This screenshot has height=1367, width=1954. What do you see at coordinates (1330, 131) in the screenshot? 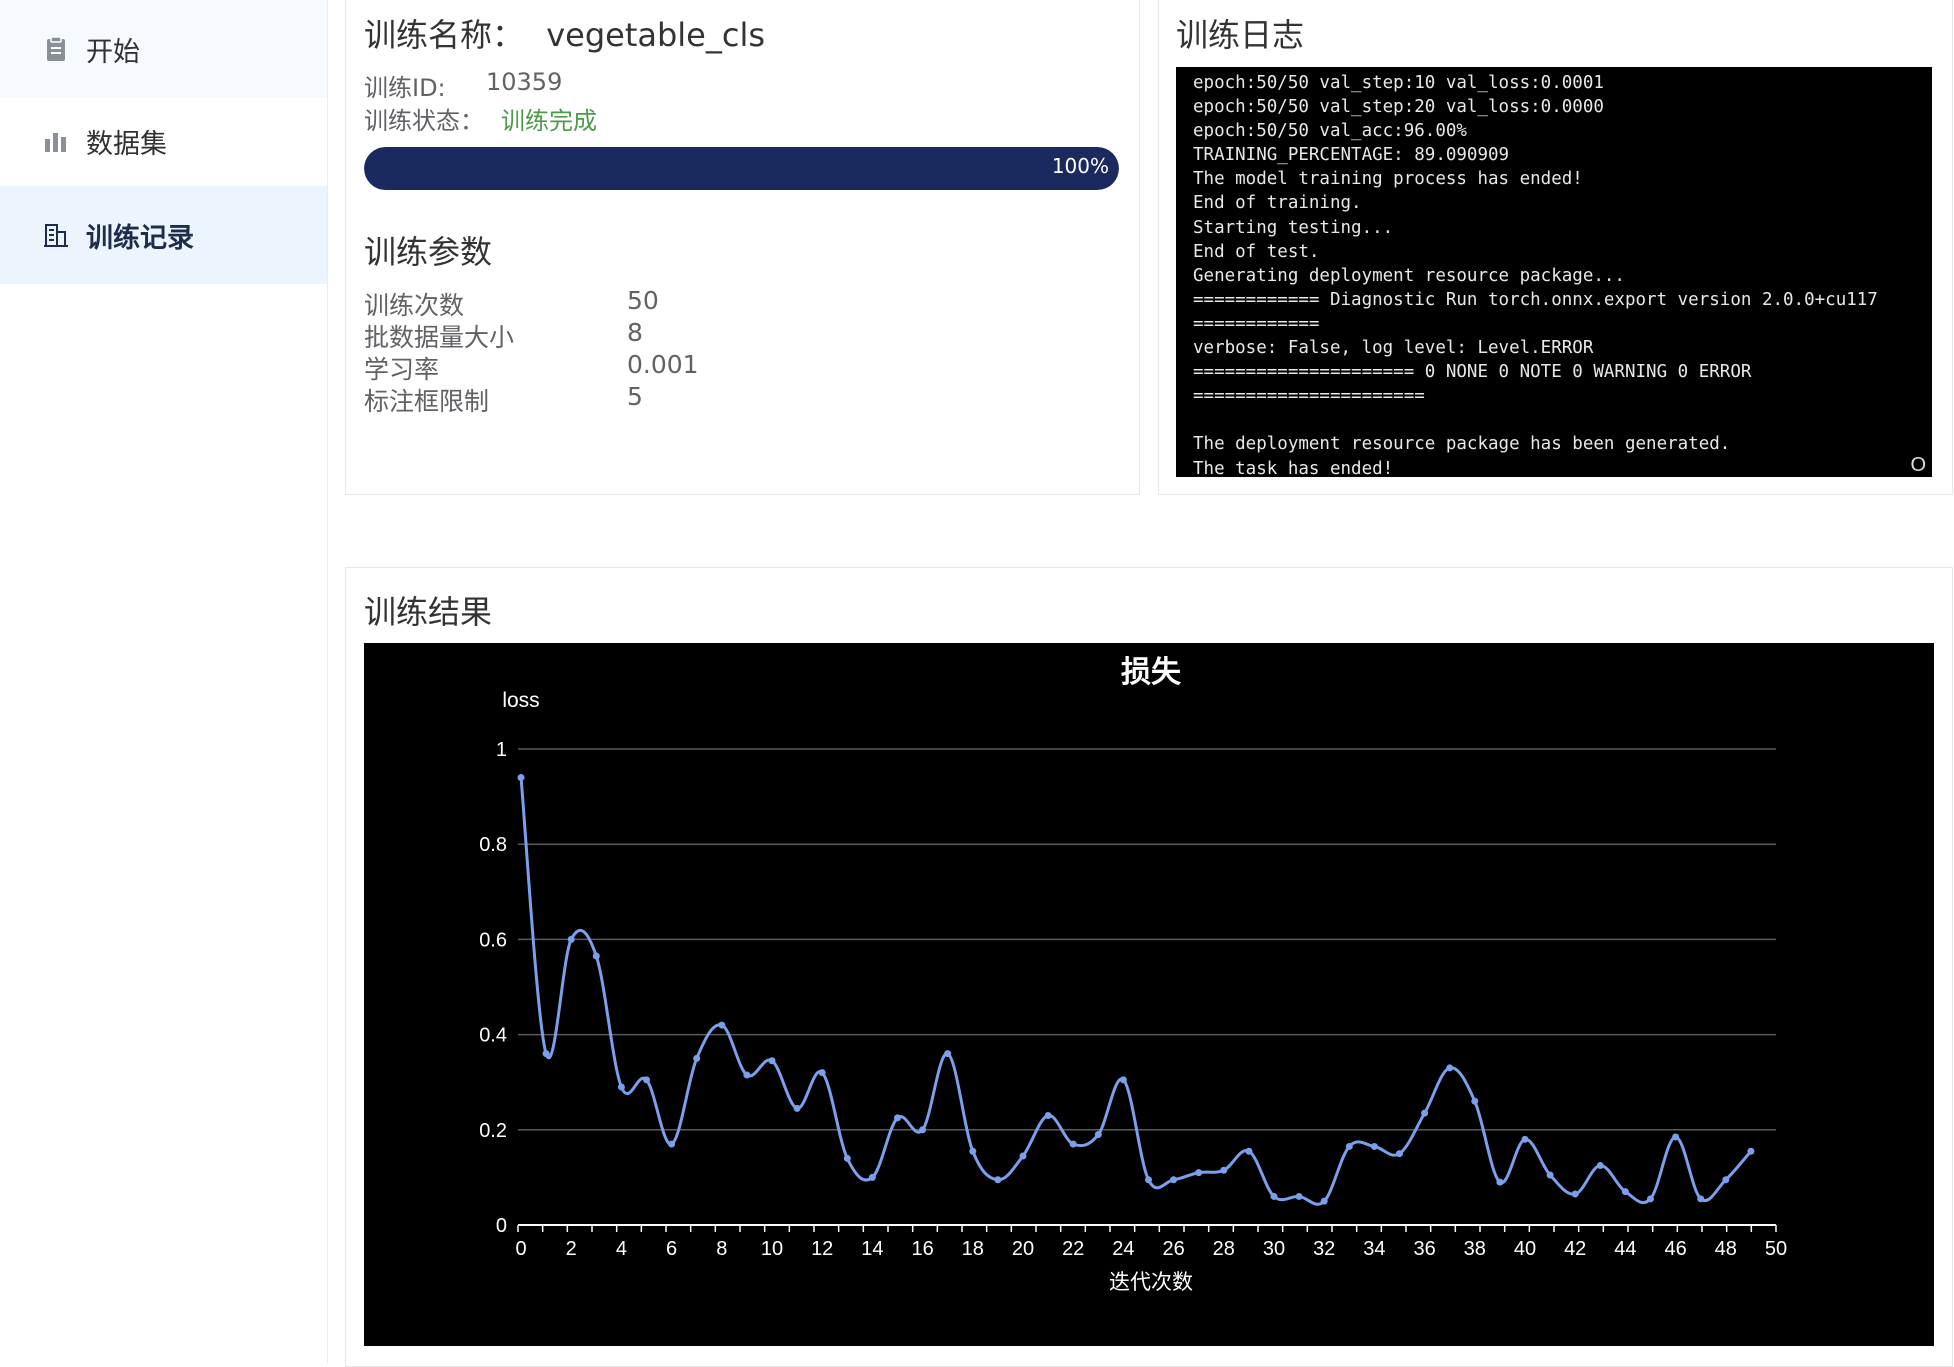
I see `log-line: epoch:50/50 val_acc:96.00%` at bounding box center [1330, 131].